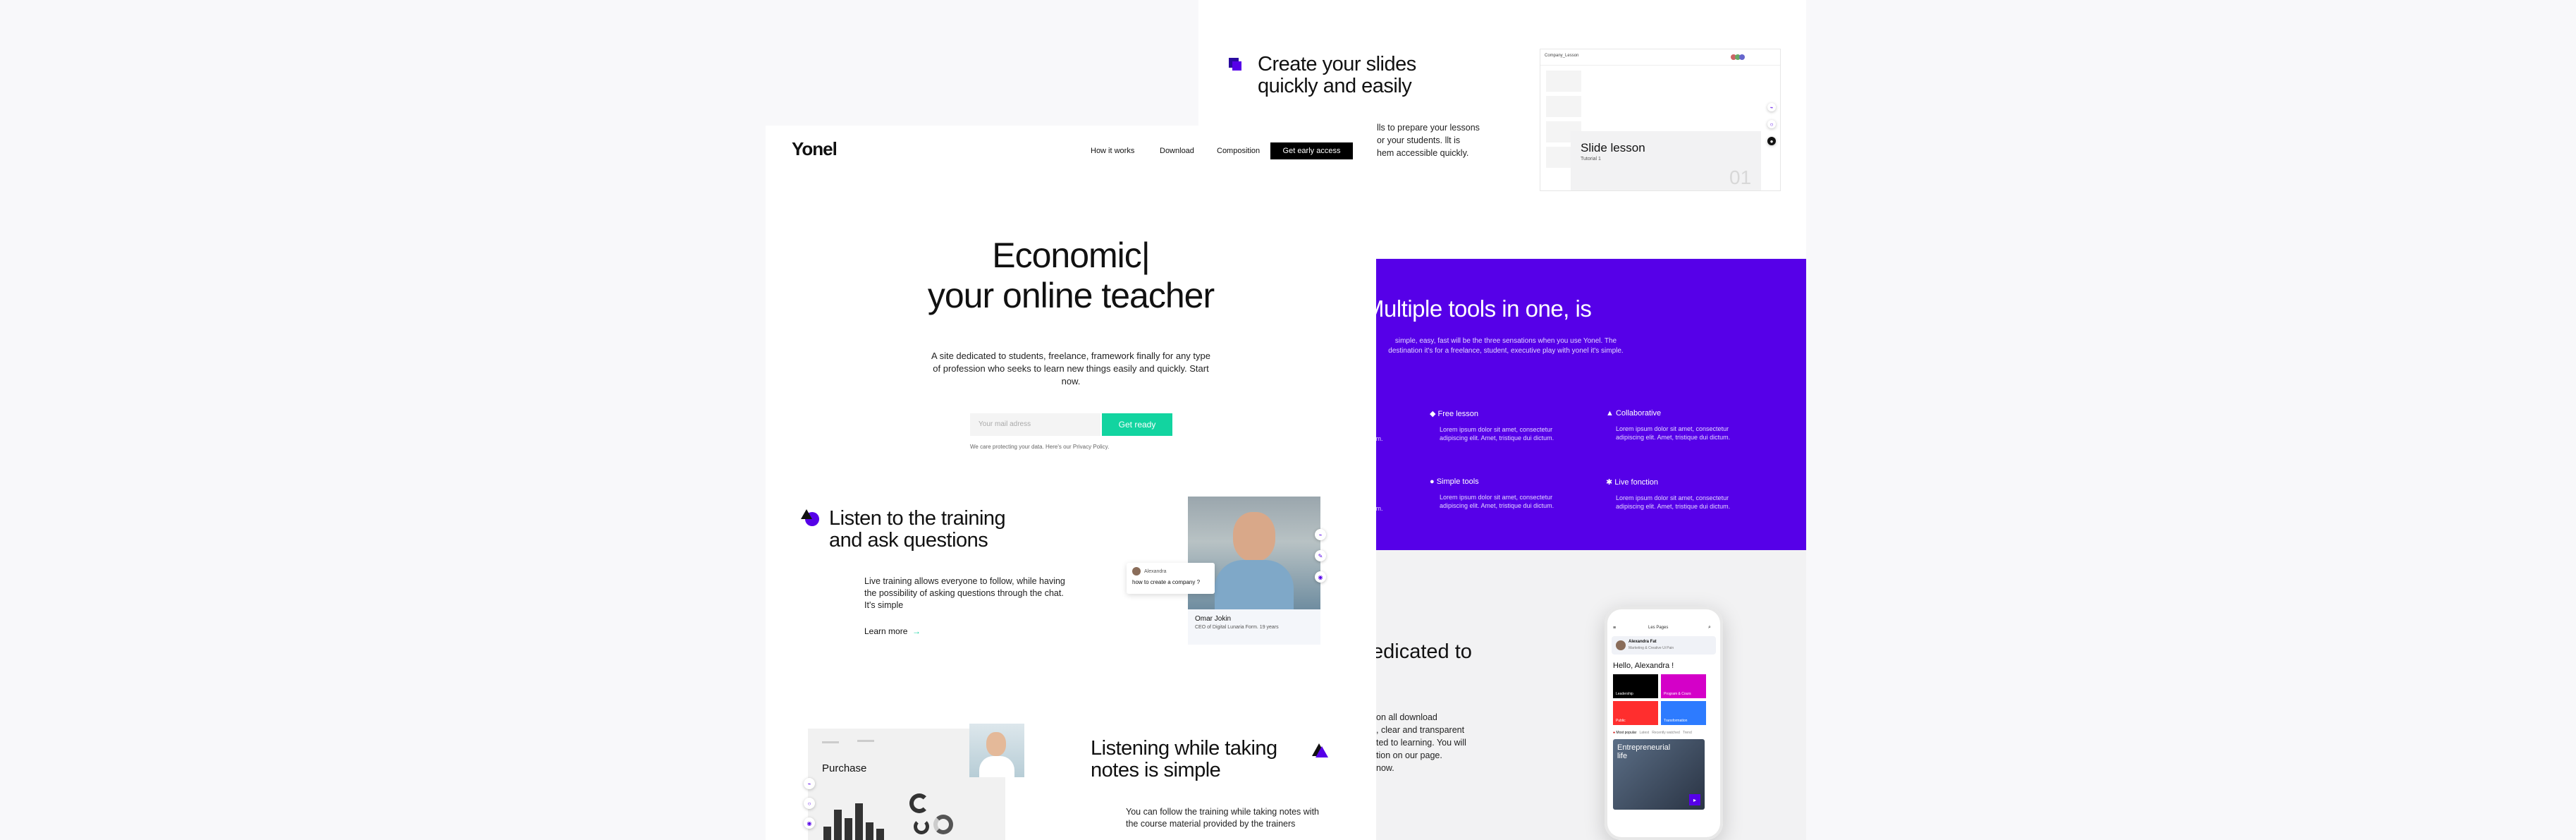 The height and width of the screenshot is (840, 2576). Describe the element at coordinates (1071, 295) in the screenshot. I see `hero-title-line2: your online teacher` at that location.